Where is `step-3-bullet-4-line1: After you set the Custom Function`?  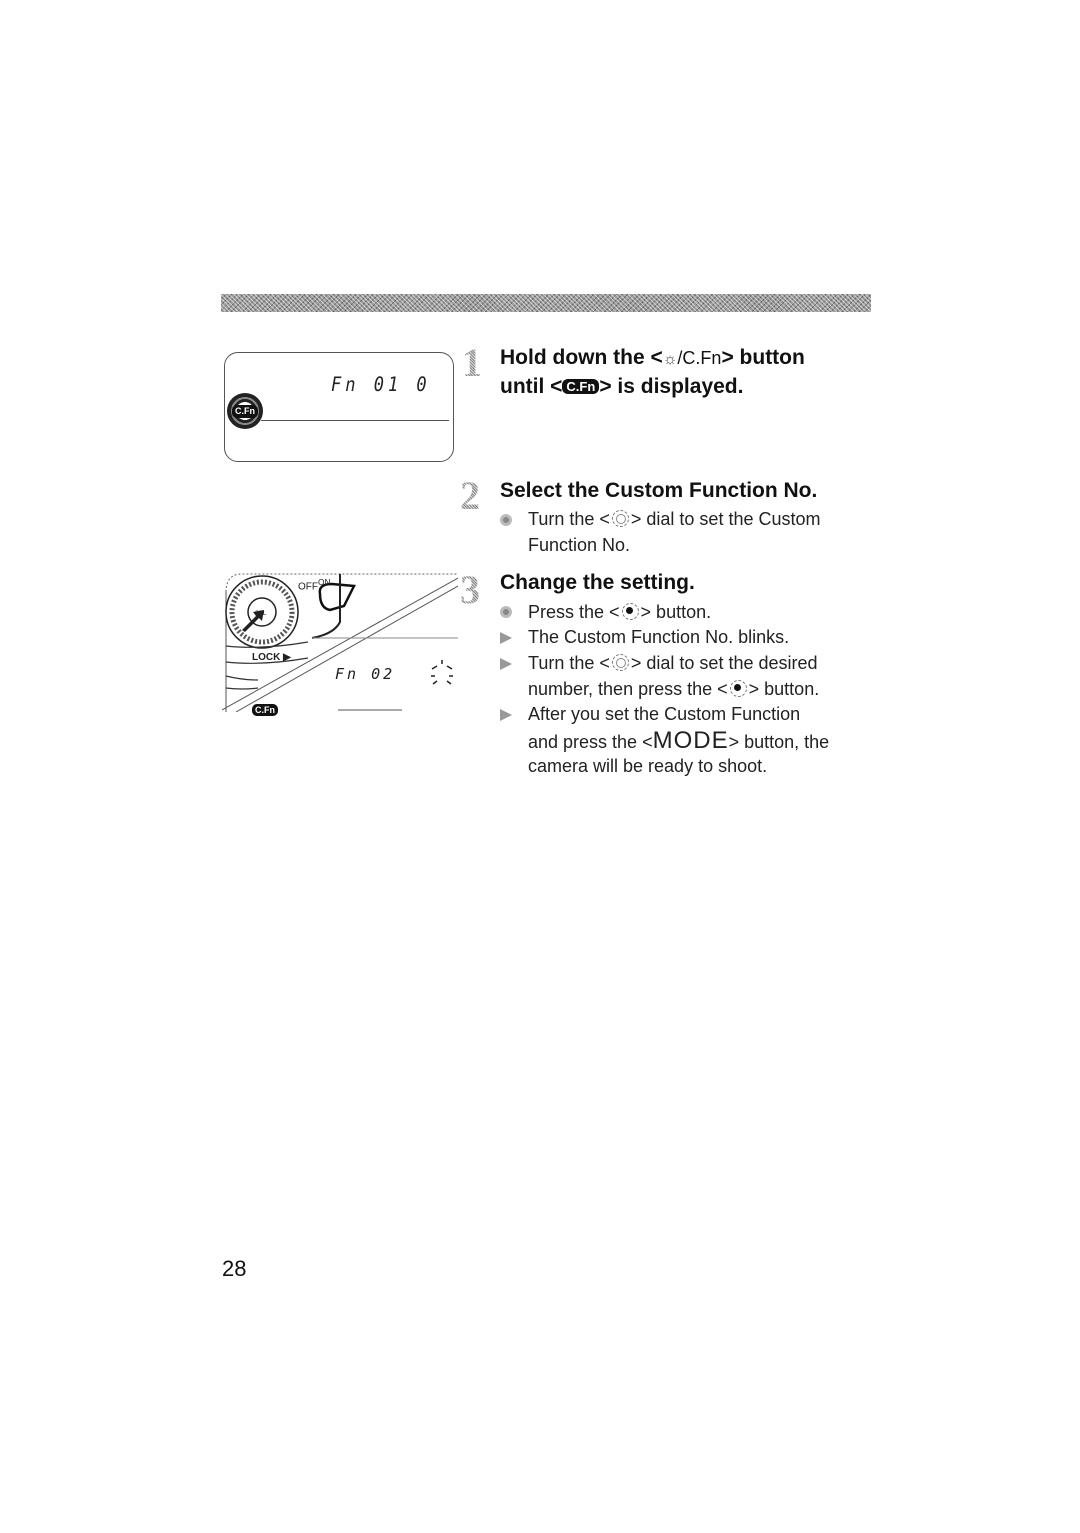
step-3-bullet-4-line1: After you set the Custom Function is located at coordinates (664, 714).